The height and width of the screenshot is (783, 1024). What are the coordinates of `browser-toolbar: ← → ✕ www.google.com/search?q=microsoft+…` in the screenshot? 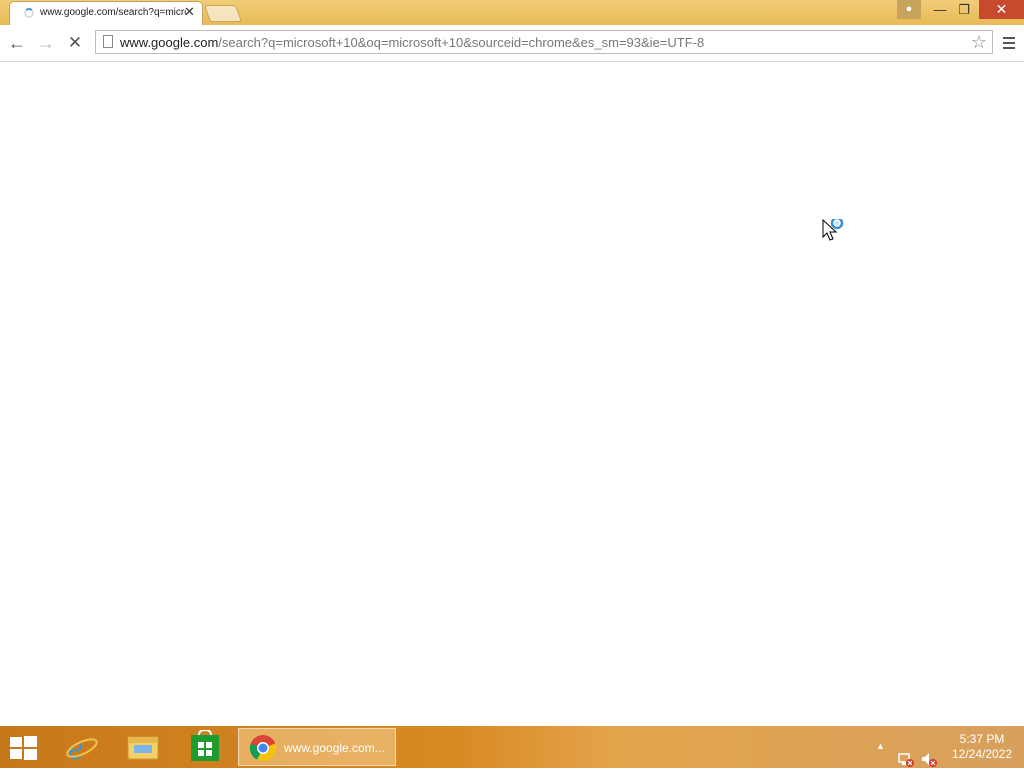 It's located at (512, 43).